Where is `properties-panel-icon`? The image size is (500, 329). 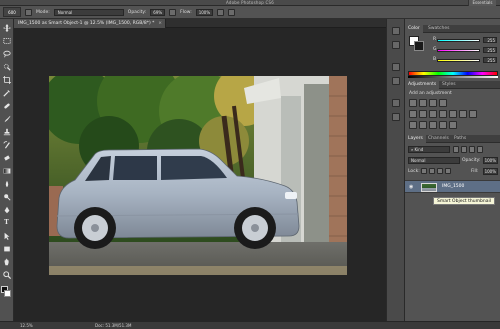 properties-panel-icon is located at coordinates (396, 45).